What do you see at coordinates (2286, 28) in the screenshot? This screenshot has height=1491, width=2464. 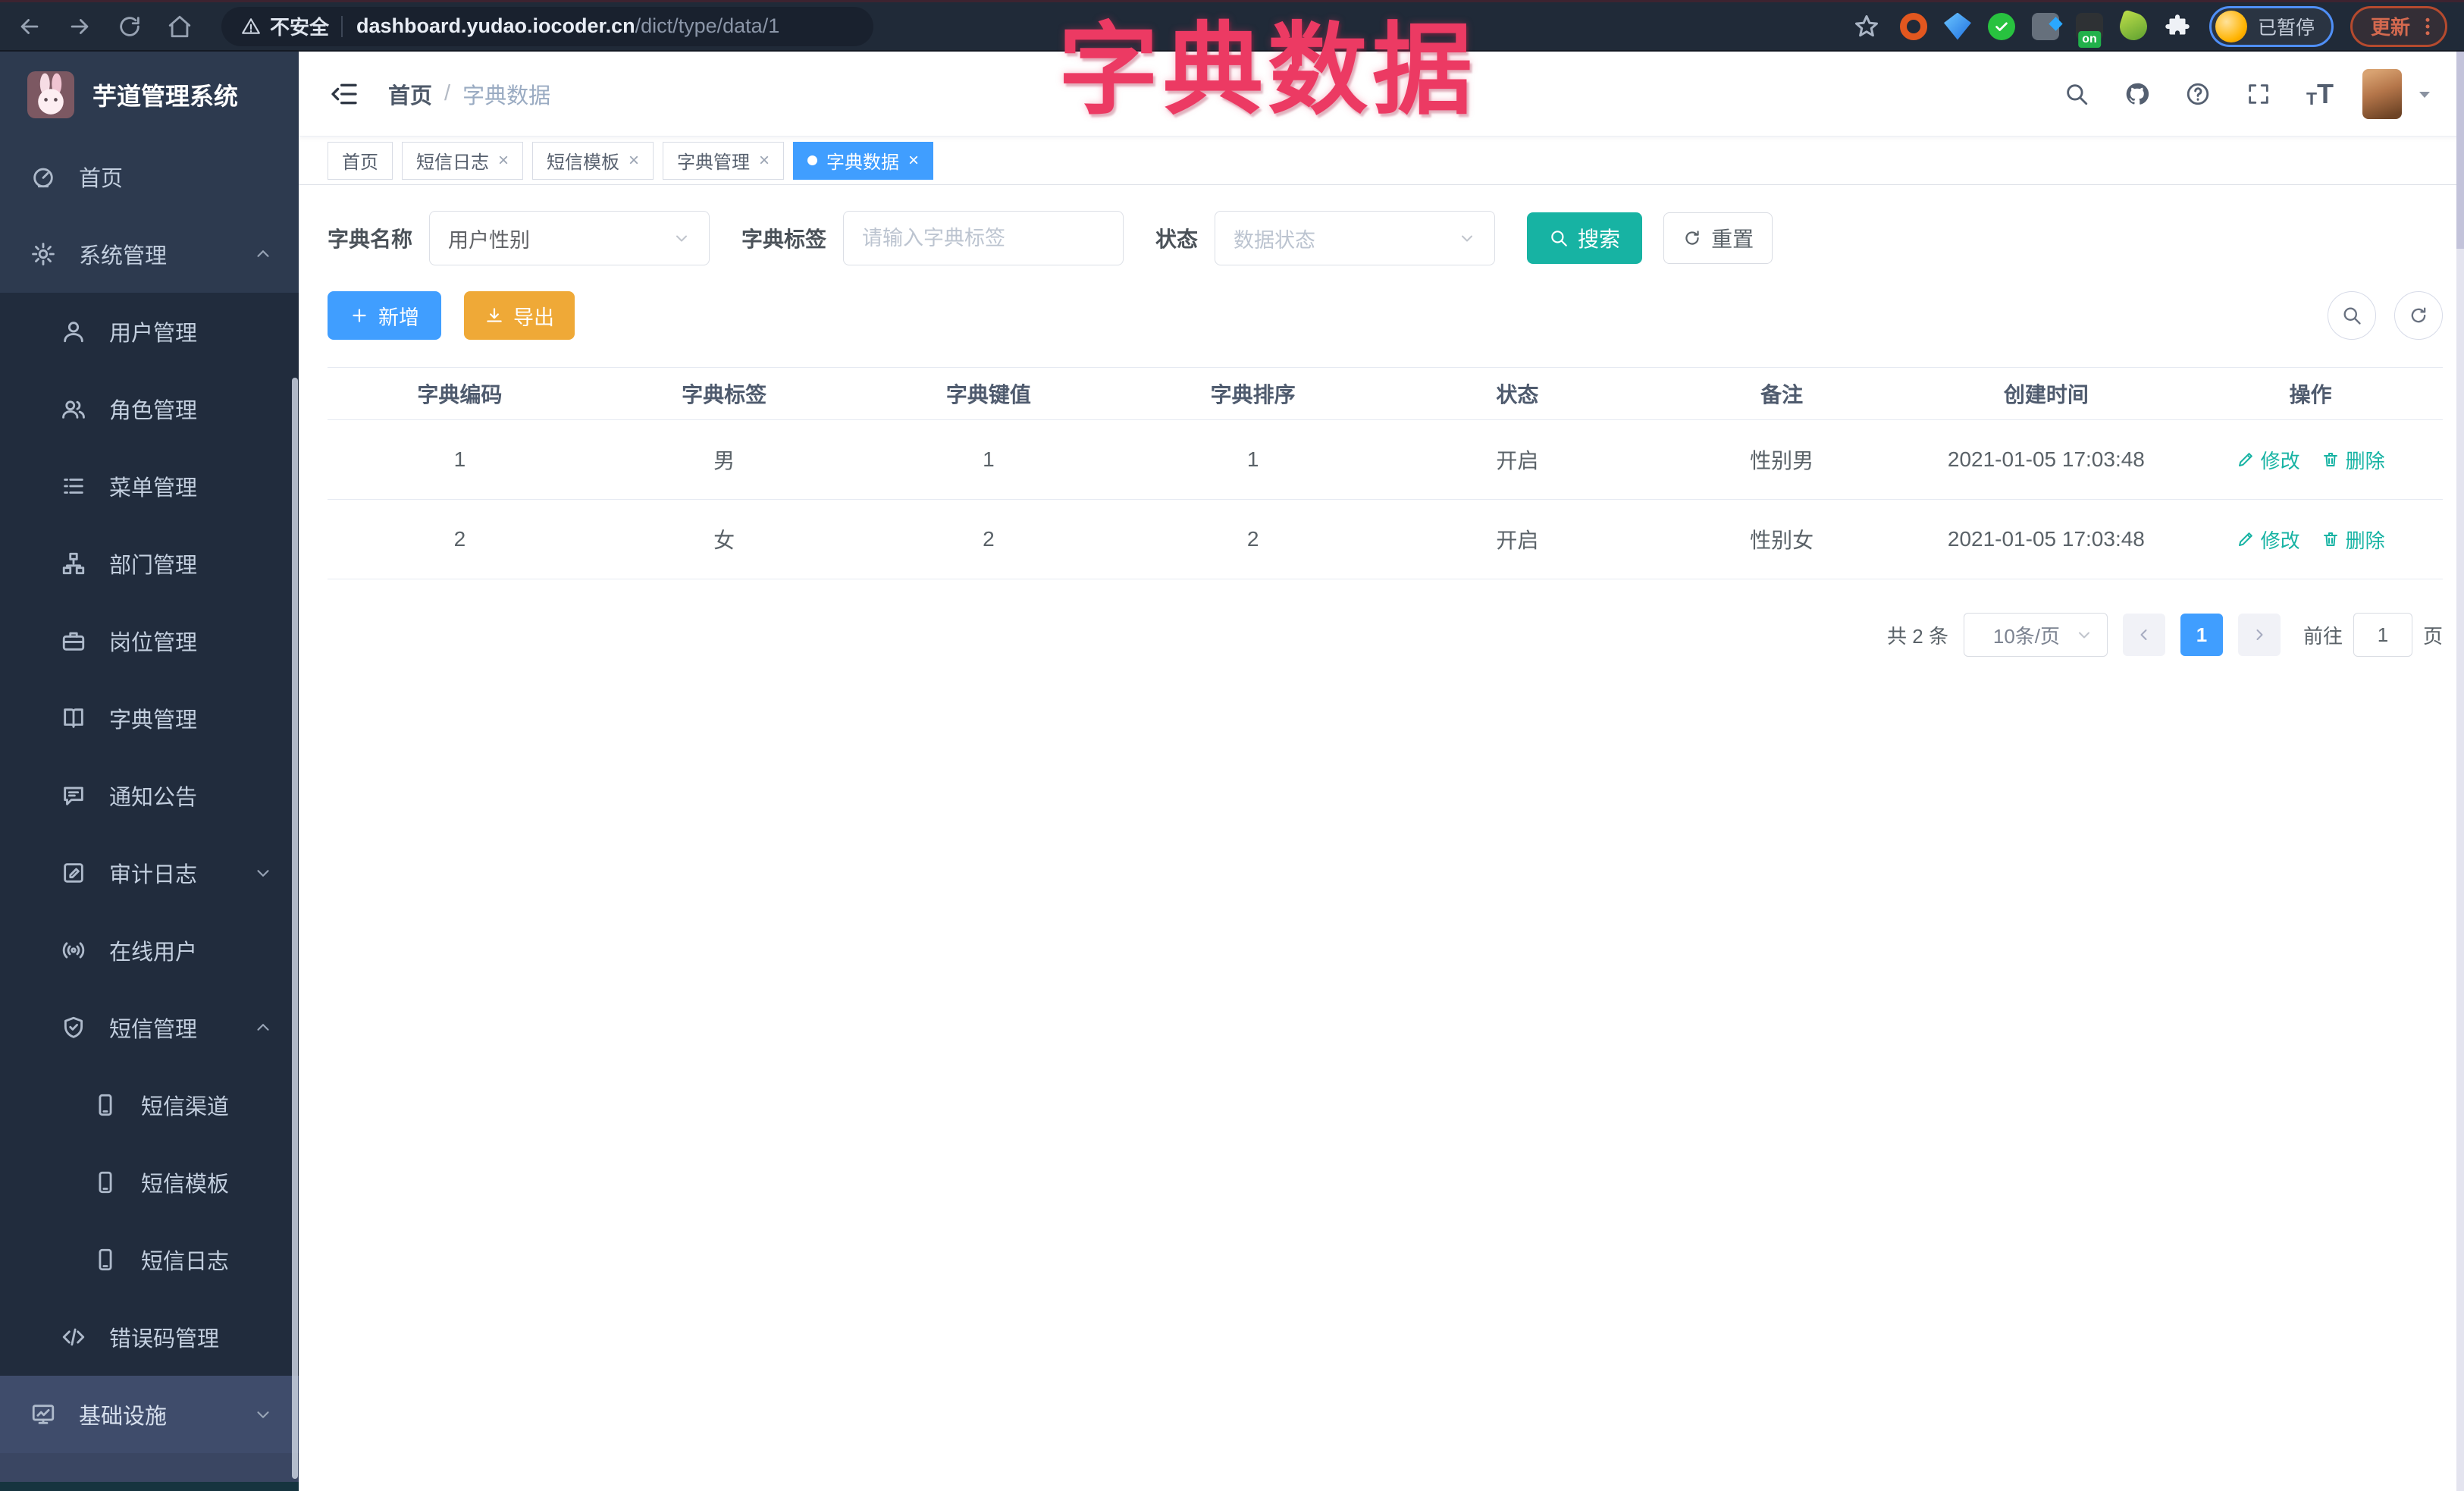 I see `profile-status-label: 已暂停` at bounding box center [2286, 28].